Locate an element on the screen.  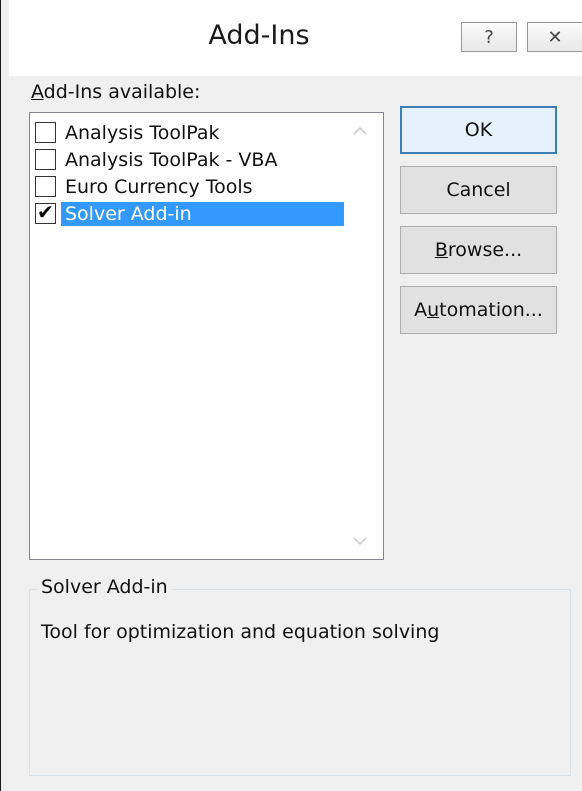
list-item-label-selected: Solver Add-in is located at coordinates (202, 213).